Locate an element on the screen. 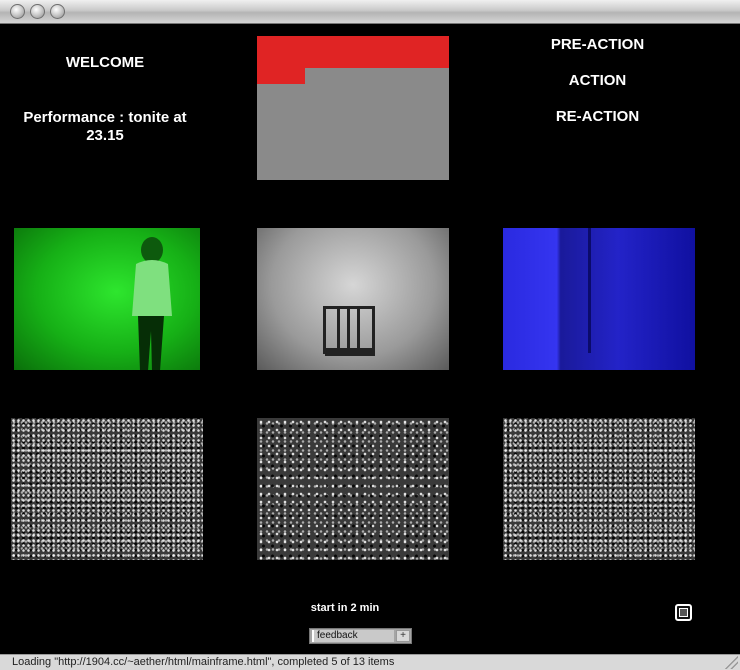  green-video-panel is located at coordinates (107, 299).